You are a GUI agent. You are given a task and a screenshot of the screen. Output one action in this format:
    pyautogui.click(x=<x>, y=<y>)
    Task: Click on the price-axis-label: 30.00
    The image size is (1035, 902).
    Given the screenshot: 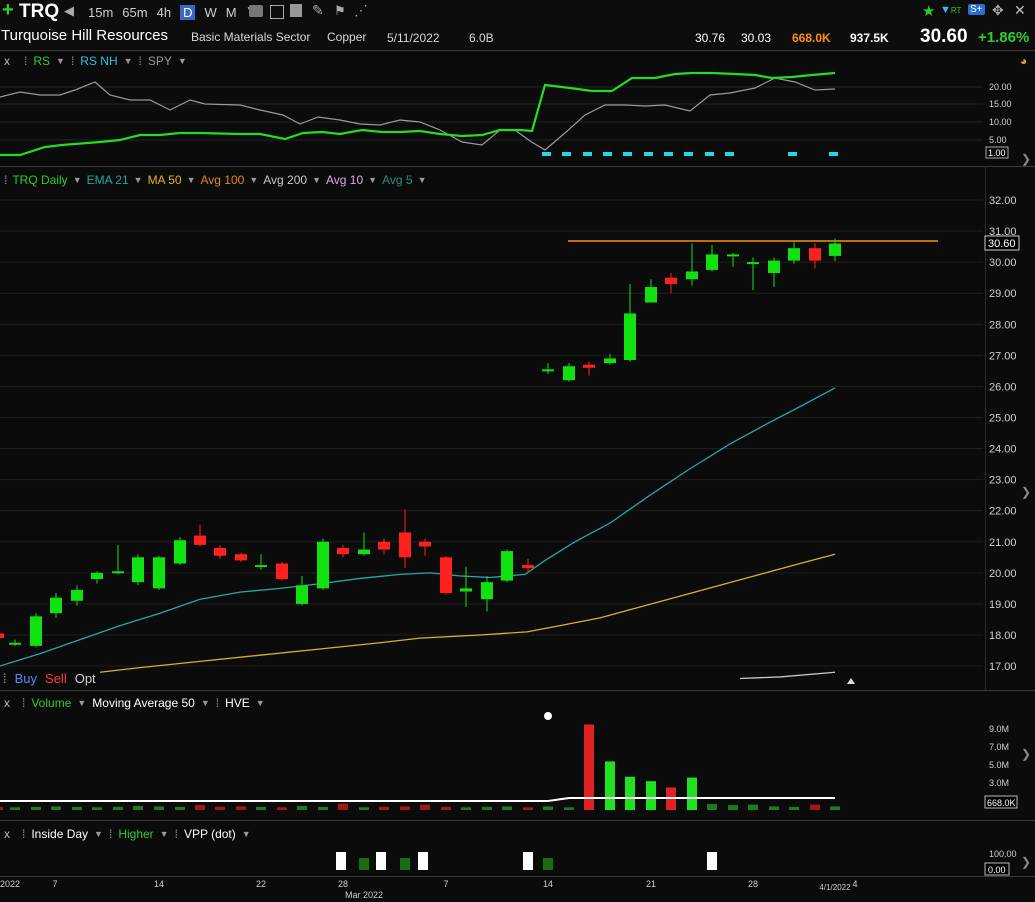 What is the action you would take?
    pyautogui.click(x=1003, y=263)
    